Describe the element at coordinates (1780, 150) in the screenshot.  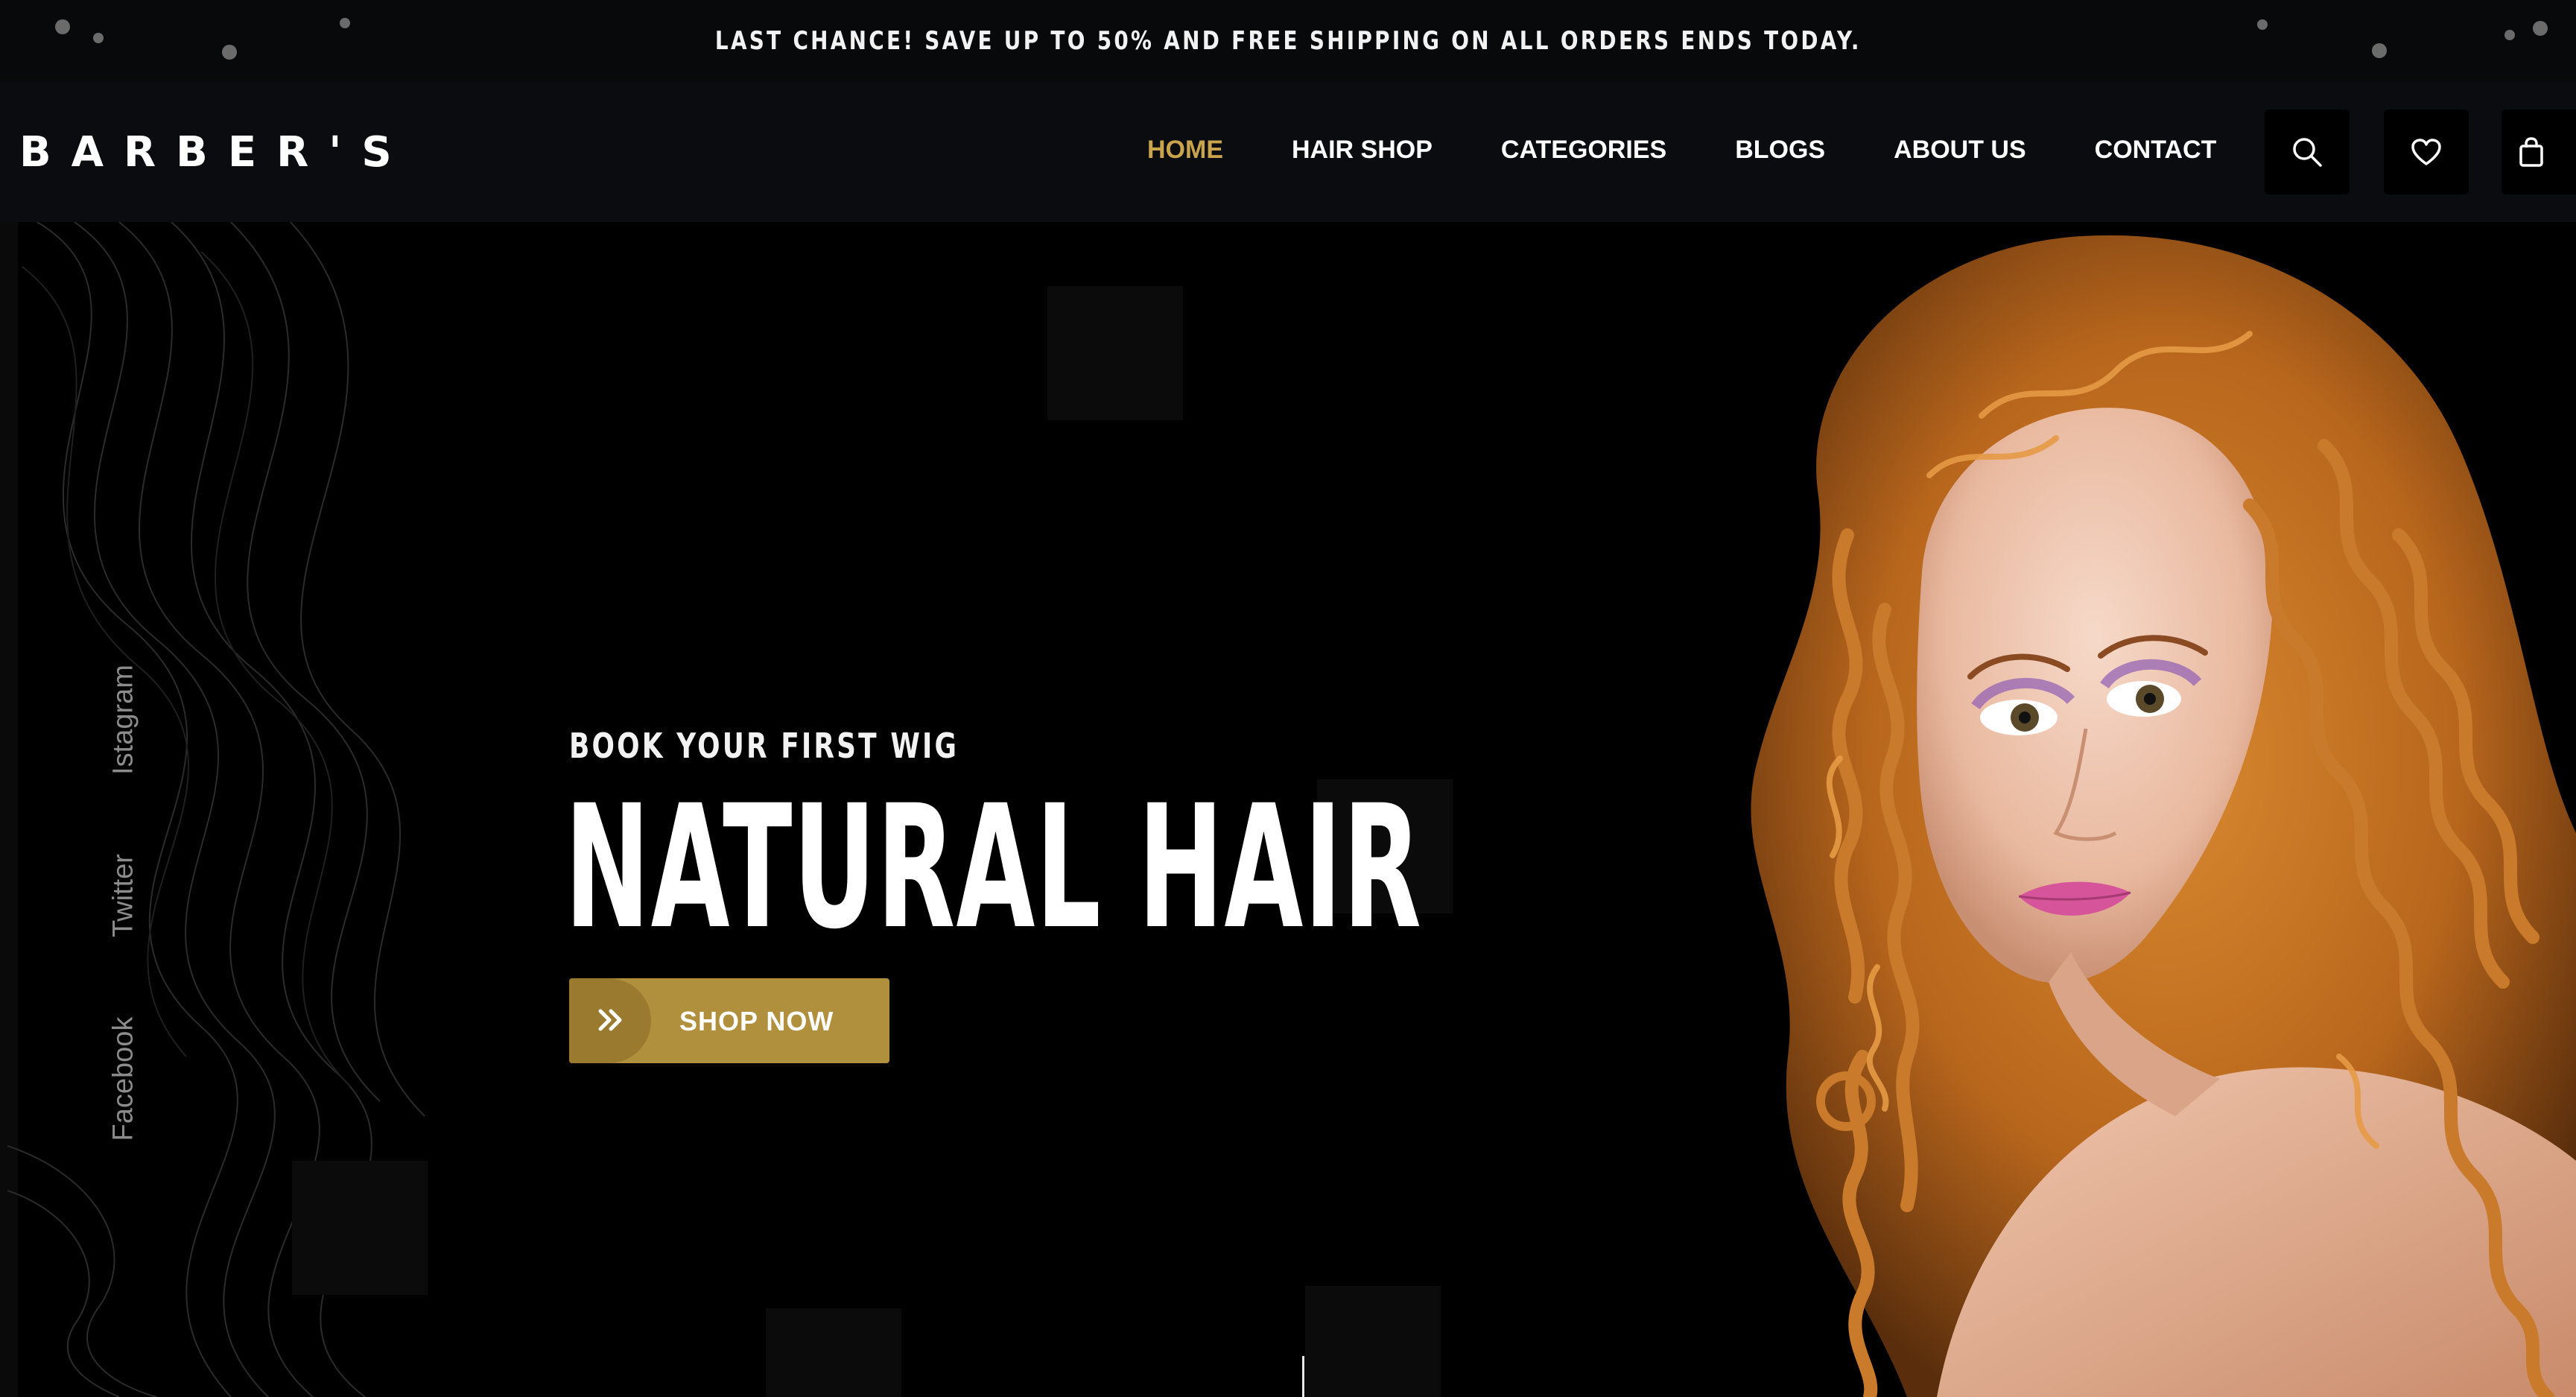
I see `nav-item-blogs: BLOGS` at that location.